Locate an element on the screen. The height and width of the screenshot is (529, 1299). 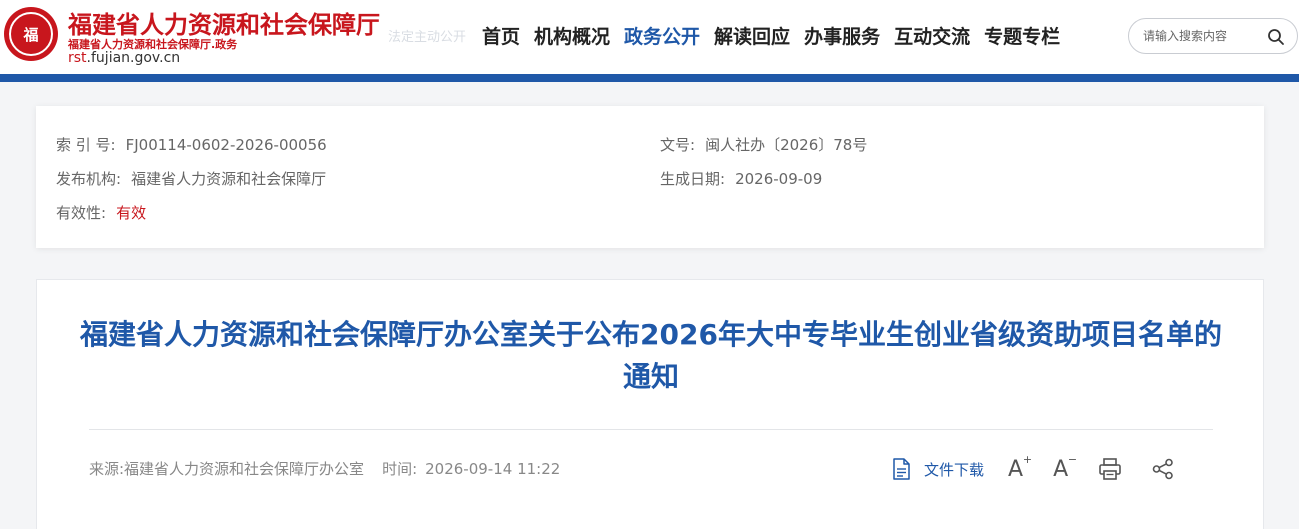
main-nav: 首页 机构概况 政务公开 解读回应 办事服务 互动交流 专题专栏 is located at coordinates (771, 35).